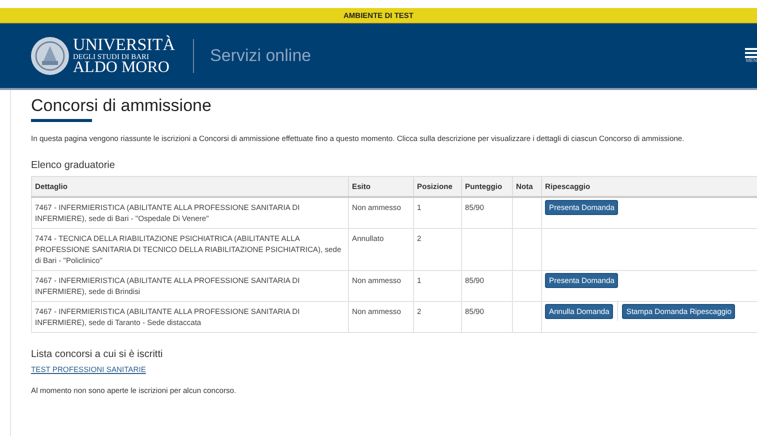 The height and width of the screenshot is (436, 757). Describe the element at coordinates (50, 56) in the screenshot. I see `university-seal-icon` at that location.